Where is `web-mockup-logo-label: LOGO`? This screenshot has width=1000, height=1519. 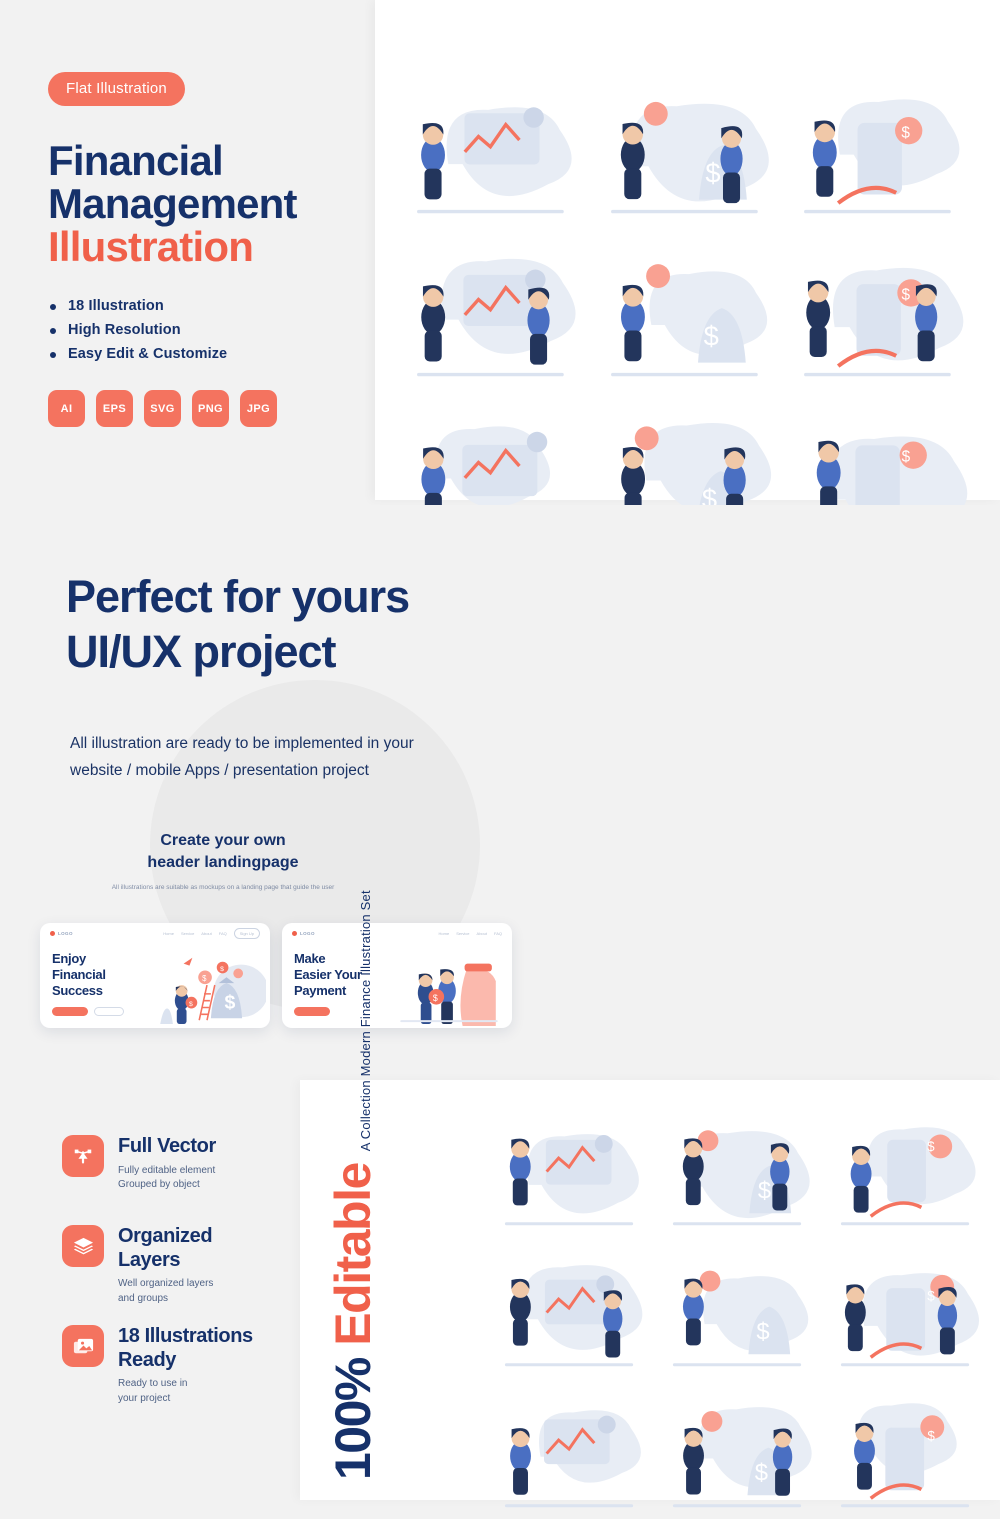
web-mockup-logo-label: LOGO is located at coordinates (65, 933).